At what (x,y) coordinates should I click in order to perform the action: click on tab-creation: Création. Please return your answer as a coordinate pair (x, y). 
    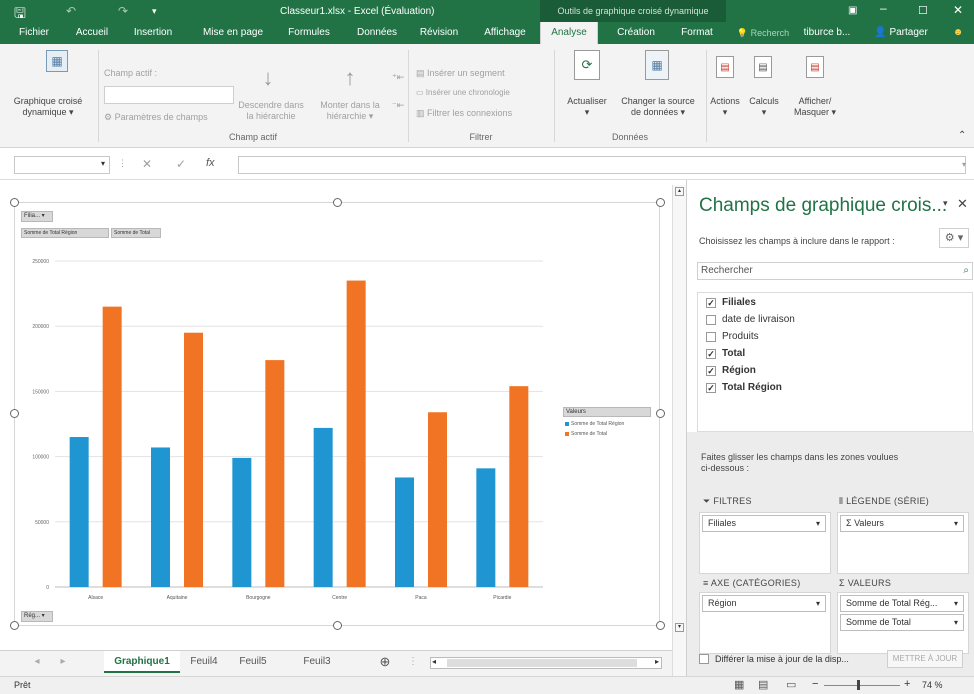
    Looking at the image, I should click on (636, 33).